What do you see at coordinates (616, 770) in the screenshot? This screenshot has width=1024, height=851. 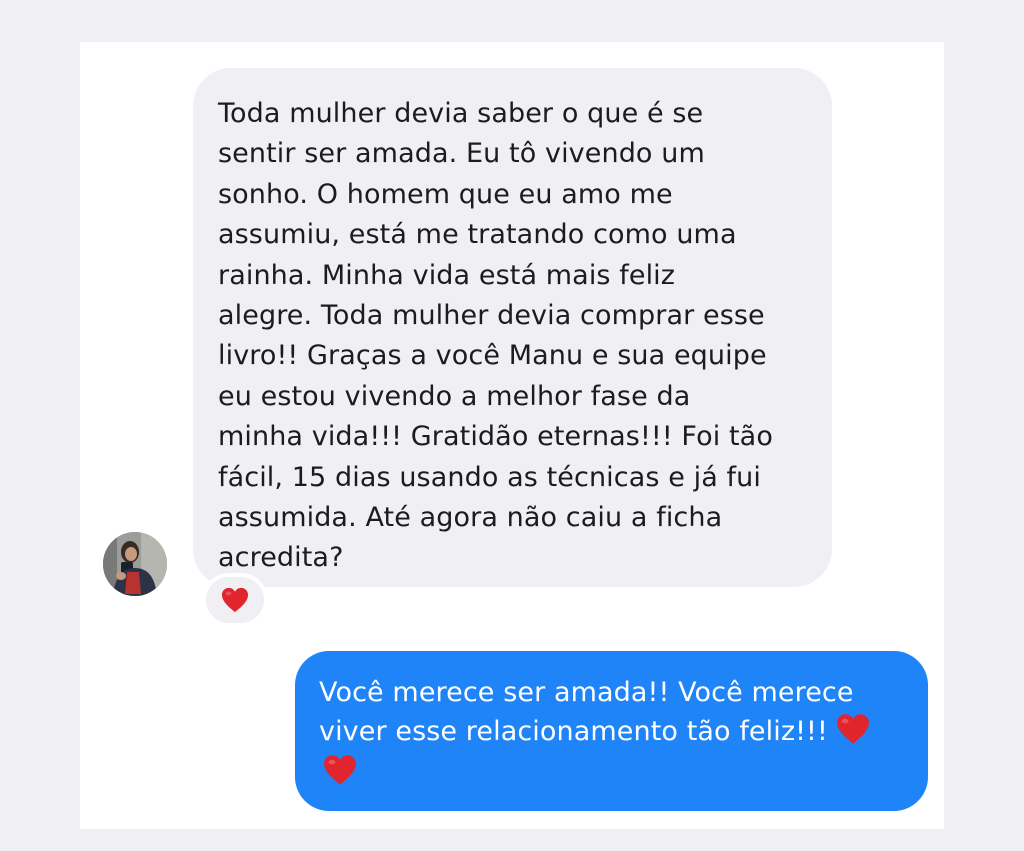 I see `message-emoji-line` at bounding box center [616, 770].